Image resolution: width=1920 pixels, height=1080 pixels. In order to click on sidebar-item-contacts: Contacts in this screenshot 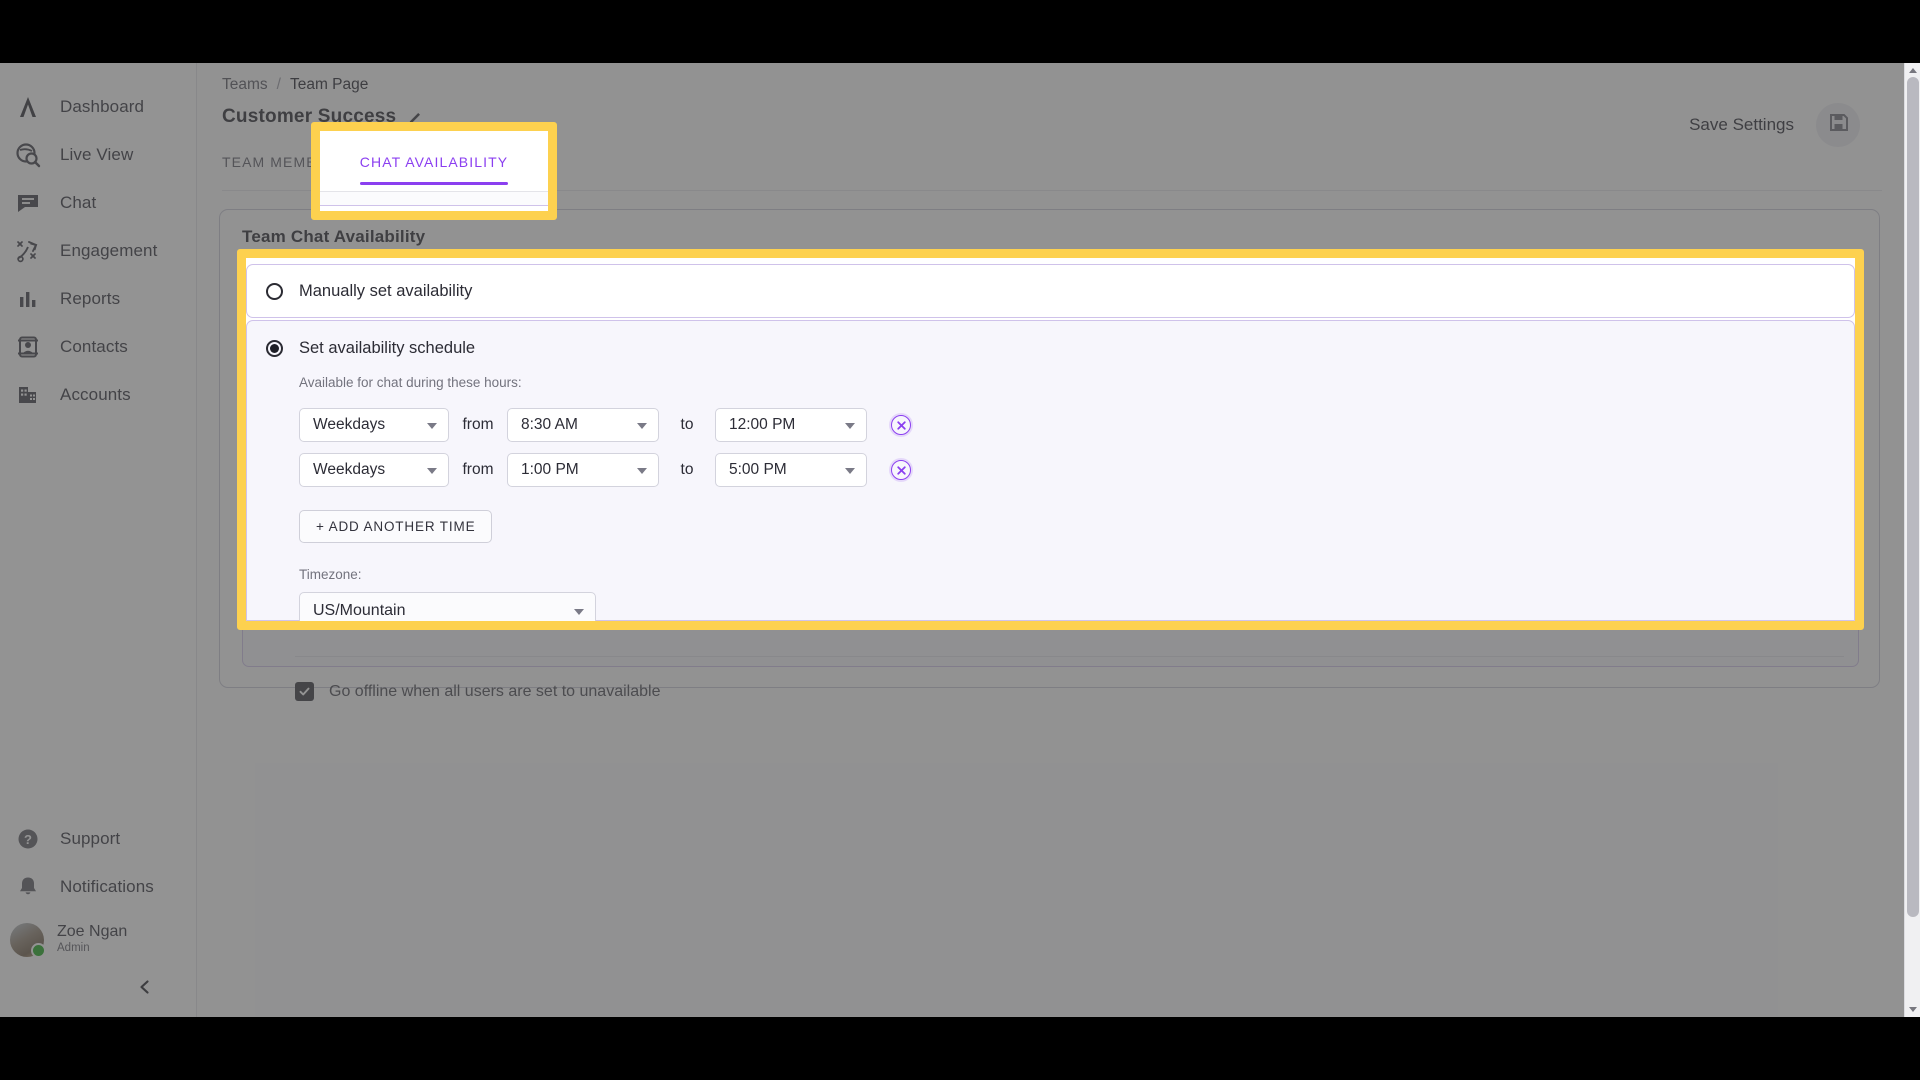, I will do `click(98, 347)`.